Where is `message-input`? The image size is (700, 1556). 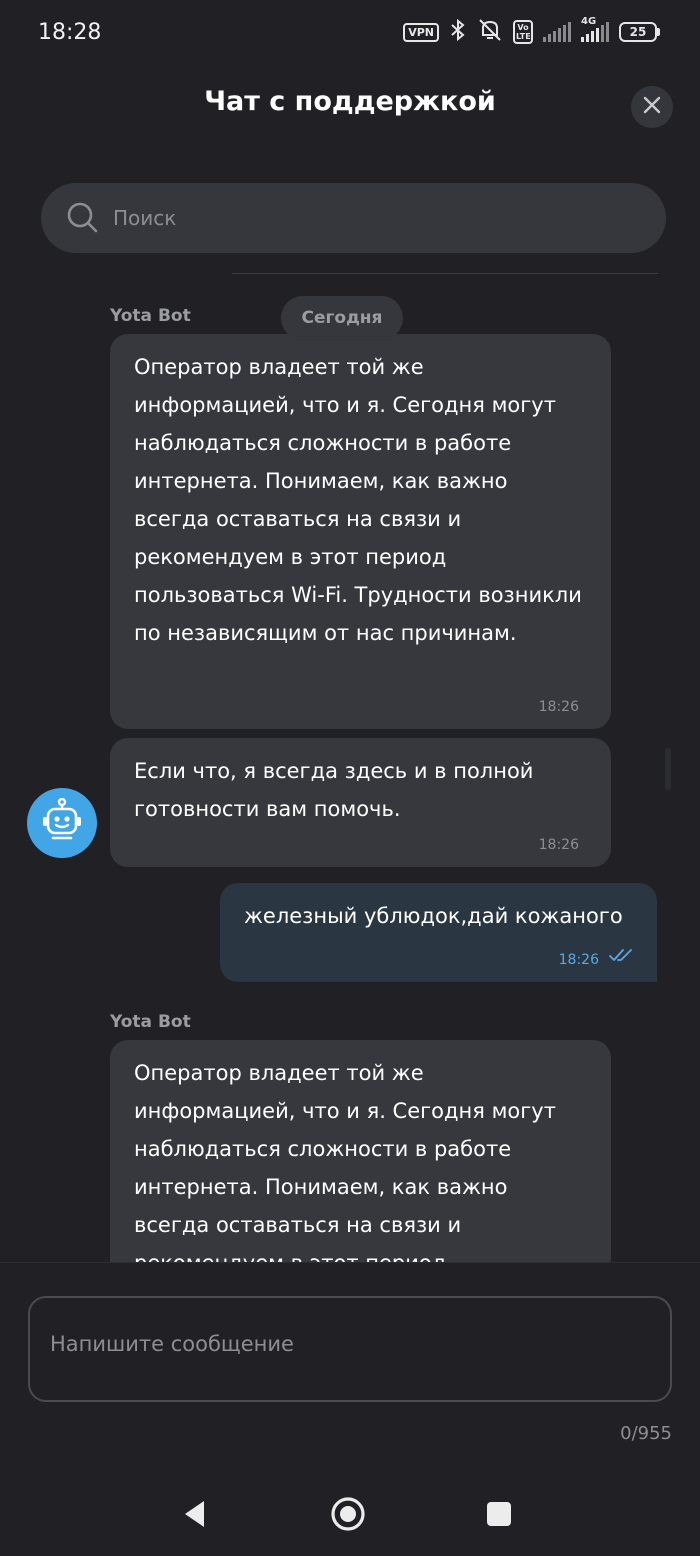
message-input is located at coordinates (345, 1350).